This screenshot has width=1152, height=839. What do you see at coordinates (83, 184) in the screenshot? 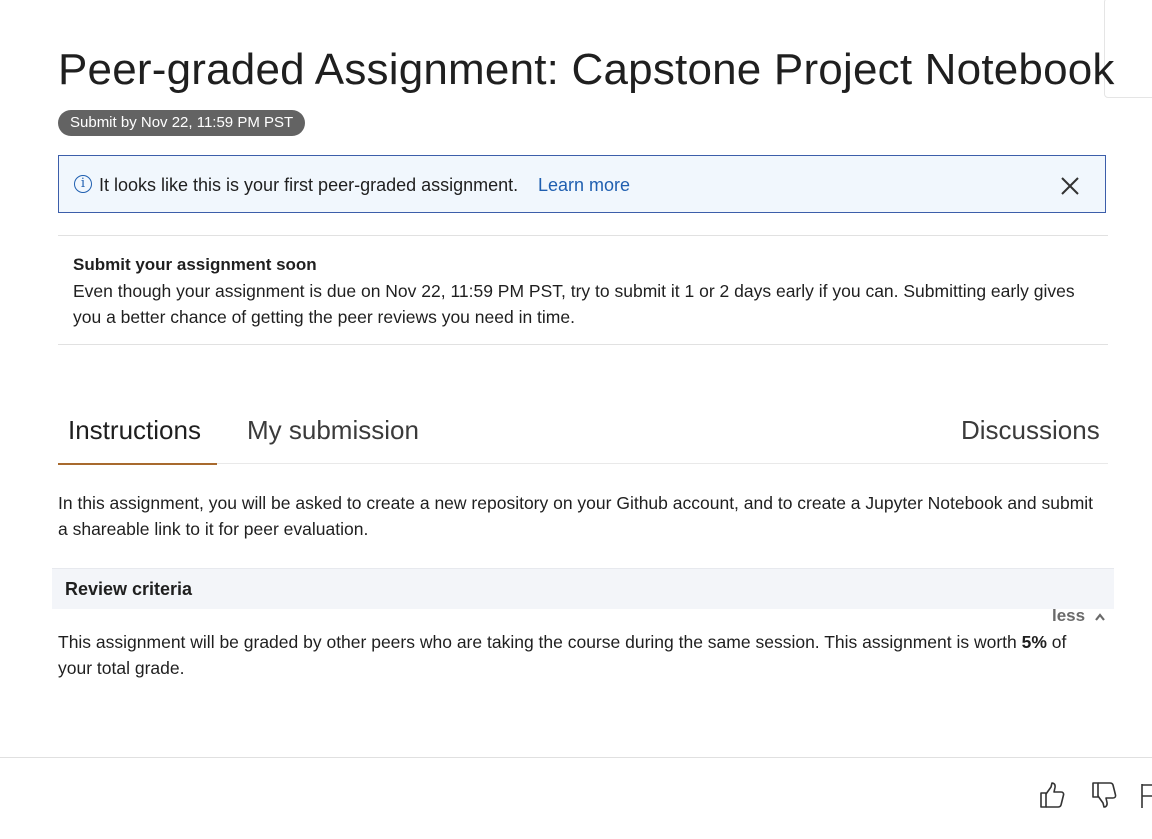
I see `info-icon: i` at bounding box center [83, 184].